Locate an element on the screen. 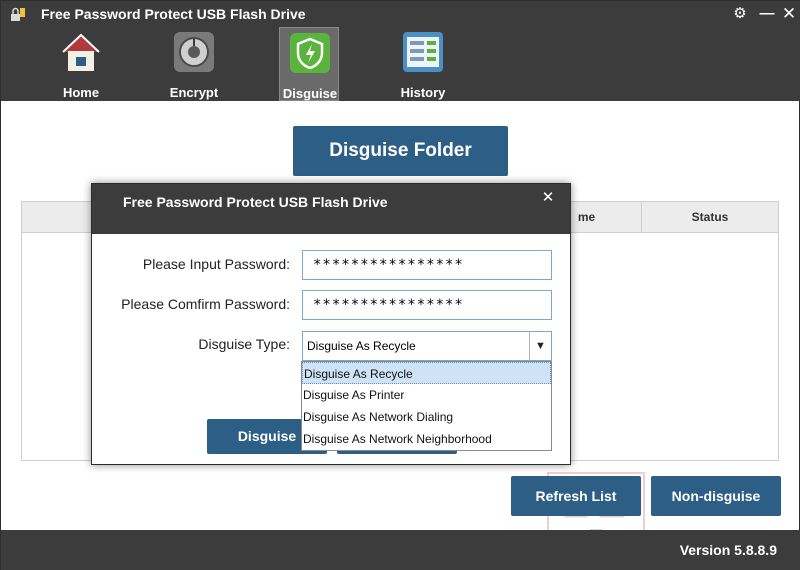 This screenshot has width=800, height=570. nav-disguise: Disguise is located at coordinates (309, 64).